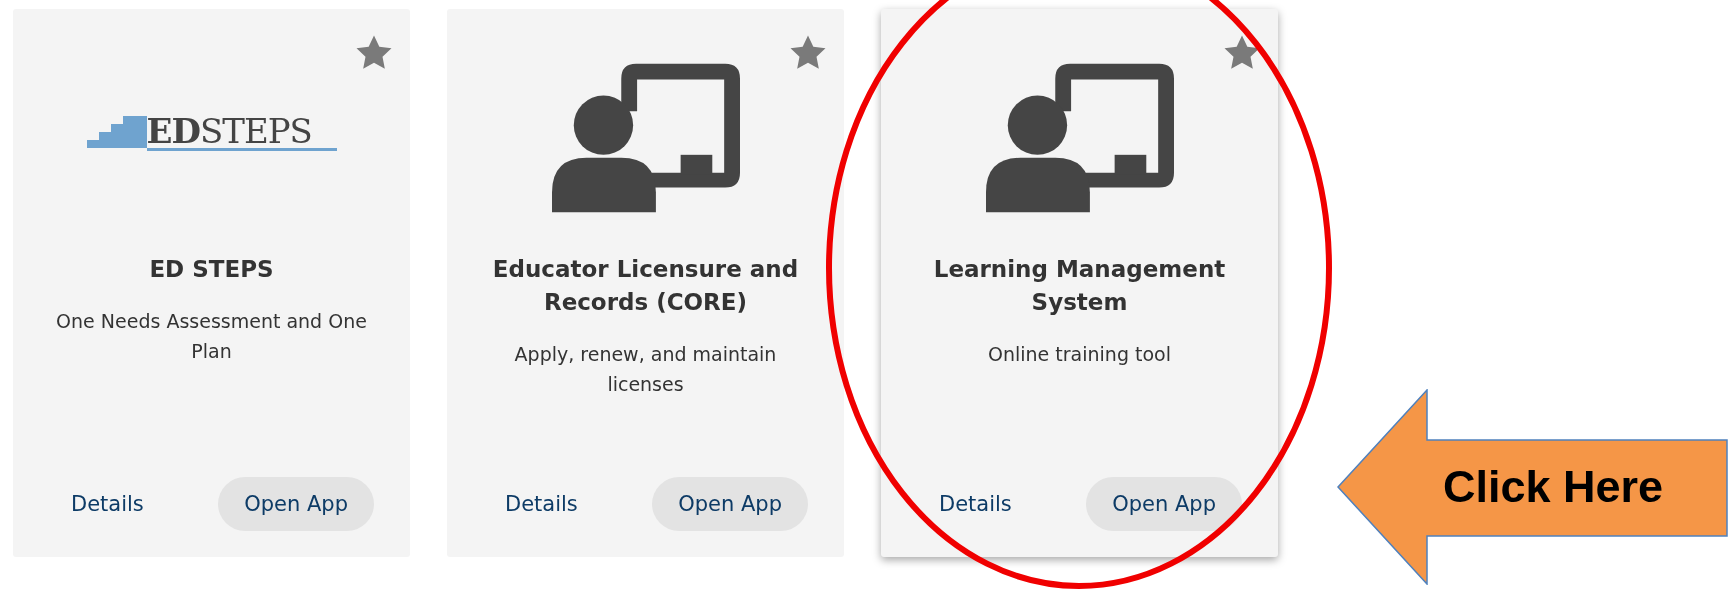  I want to click on app-description: Online training tool, so click(1079, 354).